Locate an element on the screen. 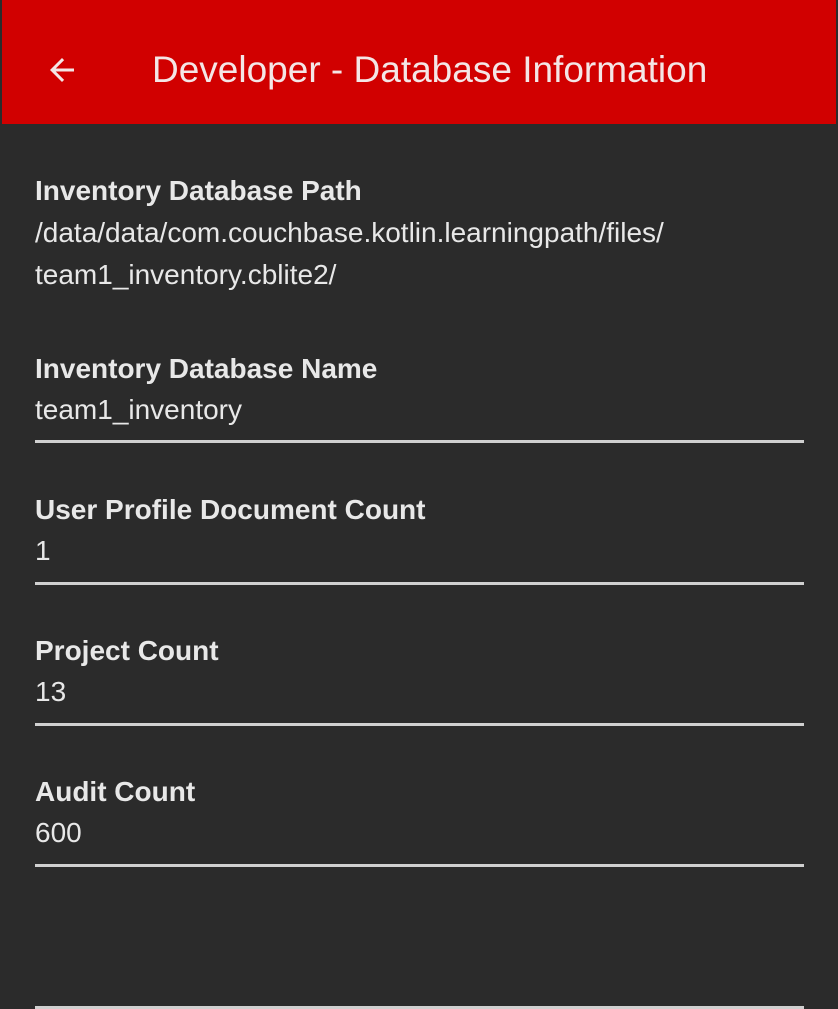 The image size is (838, 1009). info-label: User Profile Document Count is located at coordinates (230, 509).